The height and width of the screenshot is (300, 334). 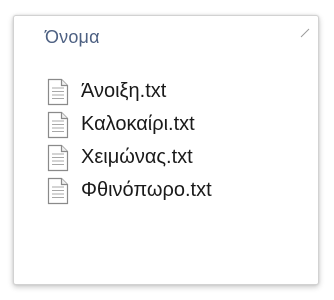 I want to click on file-name: Φθινόπωρο.txt, so click(x=146, y=190).